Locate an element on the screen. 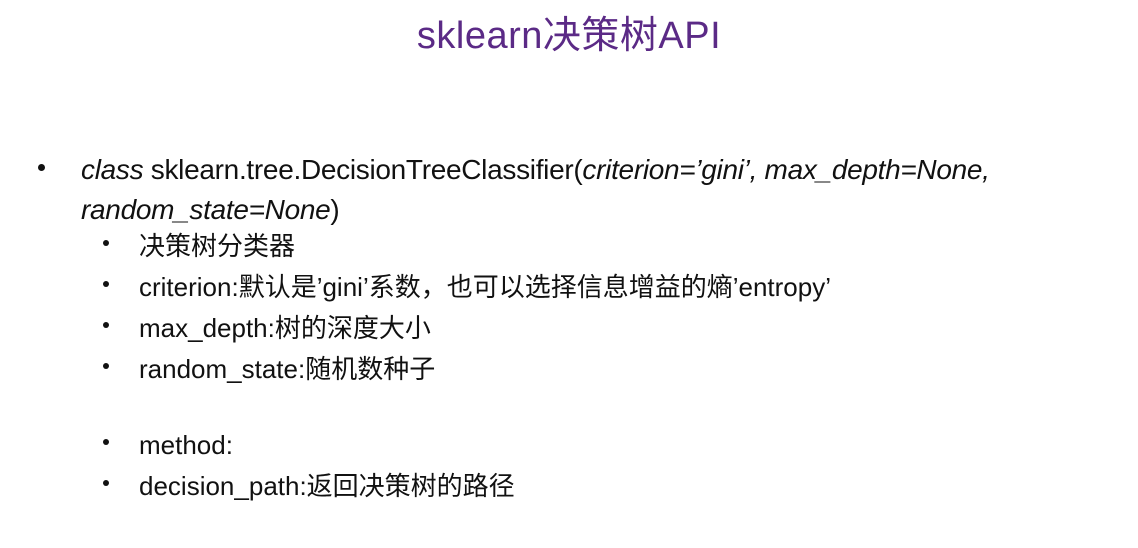 This screenshot has width=1138, height=548. class-keyword: class is located at coordinates (112, 169).